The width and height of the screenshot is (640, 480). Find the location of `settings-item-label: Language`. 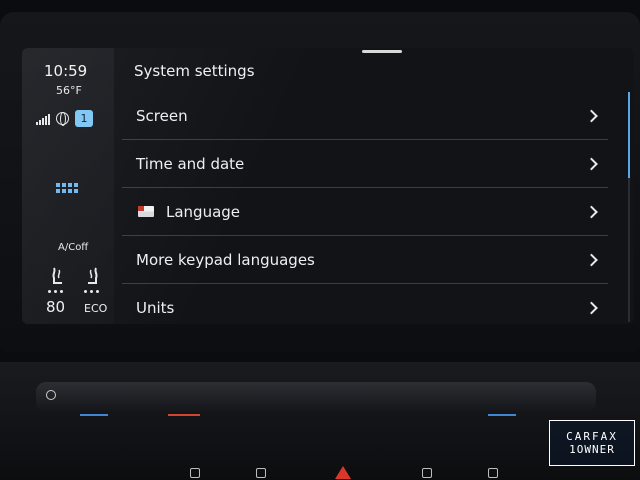

settings-item-label: Language is located at coordinates (203, 211).